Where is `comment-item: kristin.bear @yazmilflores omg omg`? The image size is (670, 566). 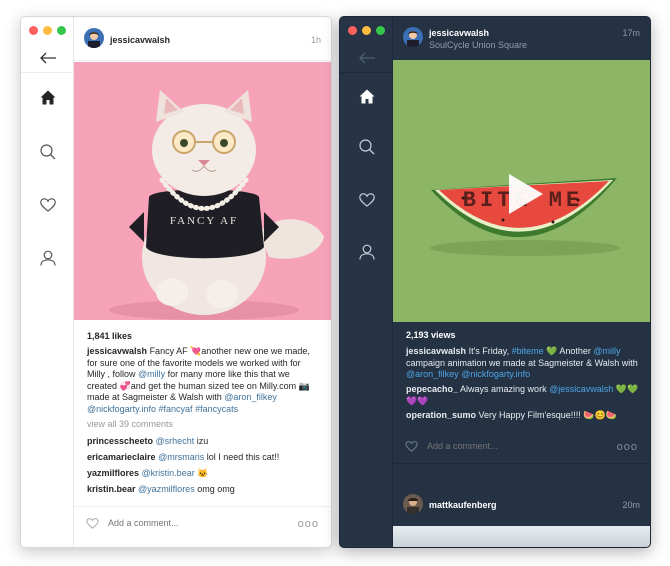
comment-item: kristin.bear @yazmilflores omg omg is located at coordinates (161, 489).